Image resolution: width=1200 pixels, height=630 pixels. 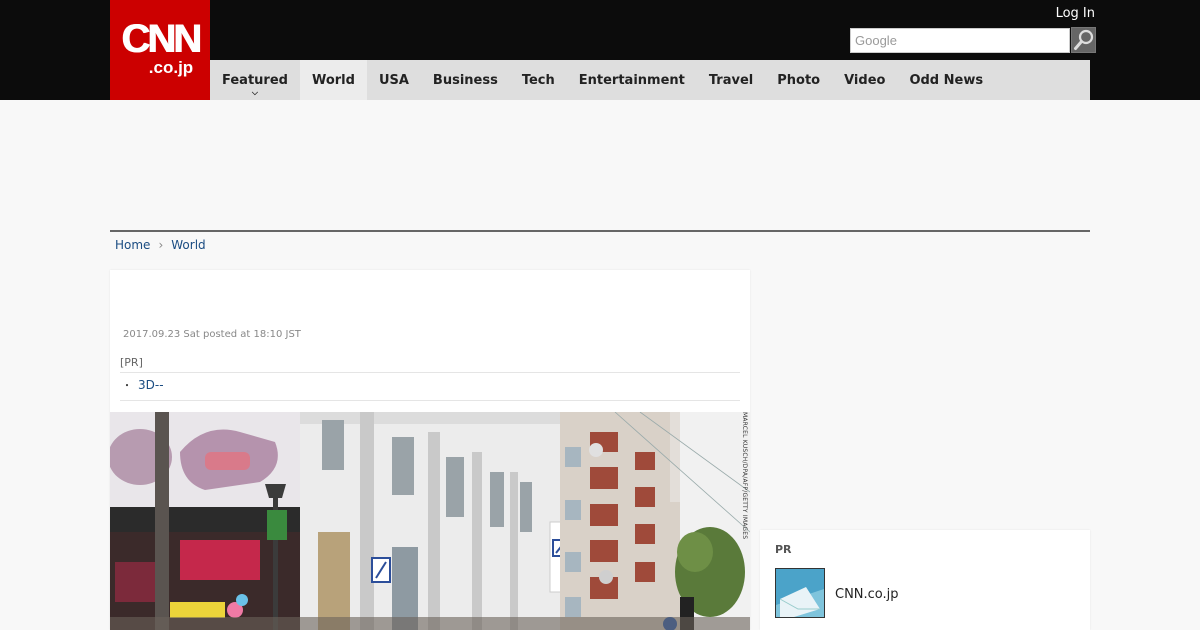 I want to click on magnifier-icon, so click(x=1083, y=39).